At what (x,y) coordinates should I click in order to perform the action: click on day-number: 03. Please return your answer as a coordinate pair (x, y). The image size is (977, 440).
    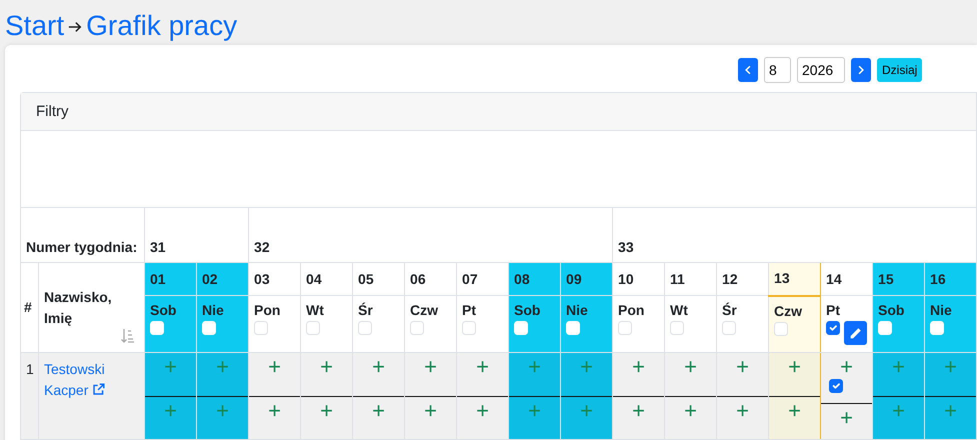
    Looking at the image, I should click on (274, 279).